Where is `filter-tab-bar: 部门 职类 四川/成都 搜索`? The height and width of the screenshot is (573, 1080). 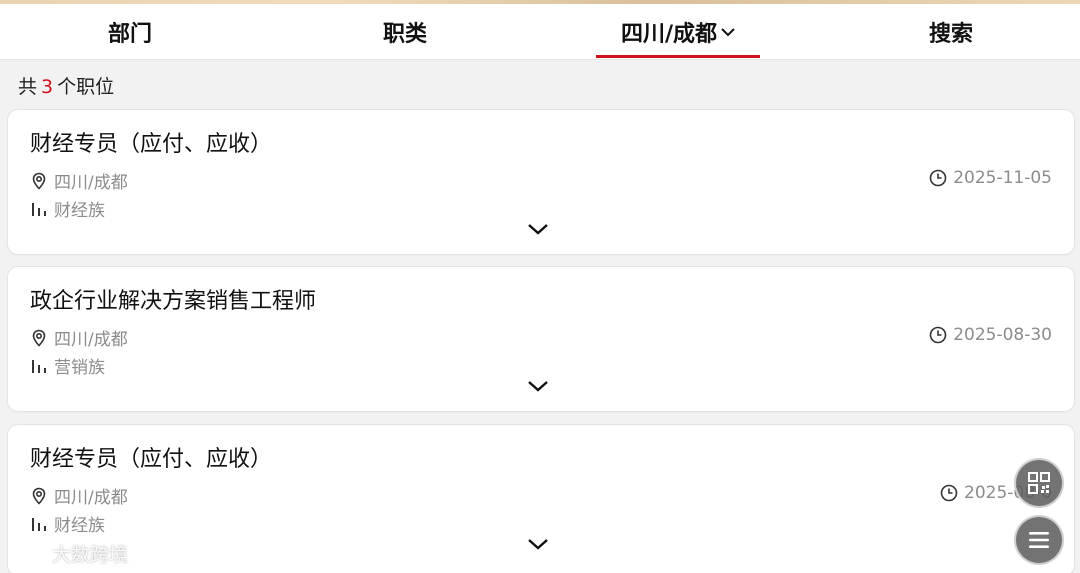
filter-tab-bar: 部门 职类 四川/成都 搜索 is located at coordinates (540, 32).